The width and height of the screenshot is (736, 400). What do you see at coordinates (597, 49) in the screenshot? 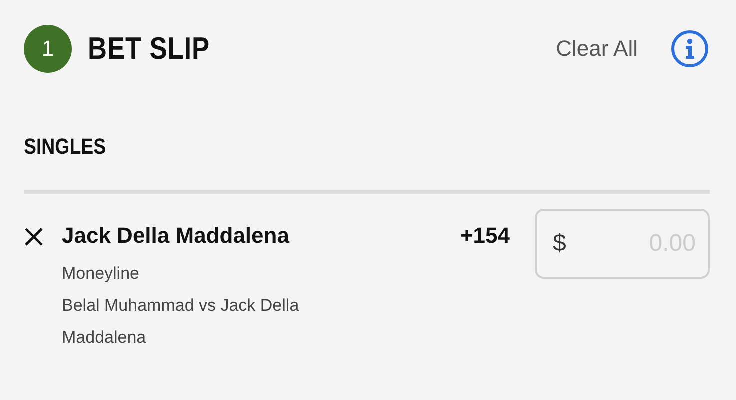
I see `clear-all-link: Clear All` at bounding box center [597, 49].